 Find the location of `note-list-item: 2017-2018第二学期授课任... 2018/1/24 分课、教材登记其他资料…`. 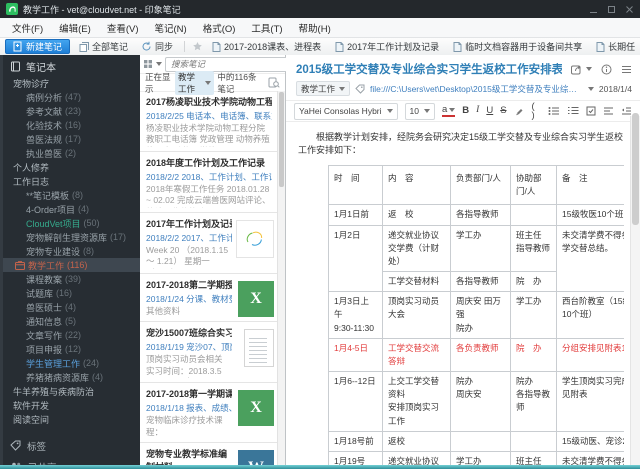

note-list-item: 2017-2018第二学期授课任... 2018/1/24 分课、教材登记其他资料… is located at coordinates (209, 298).